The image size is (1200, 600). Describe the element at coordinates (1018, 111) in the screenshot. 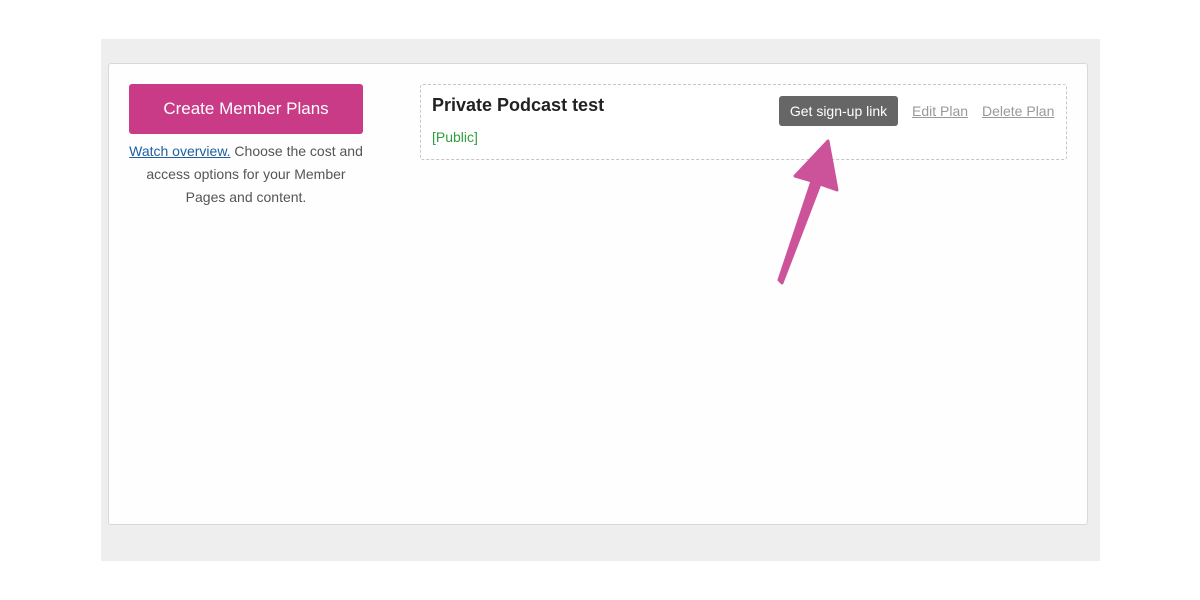

I see `delete-plan-link: Delete Plan` at that location.